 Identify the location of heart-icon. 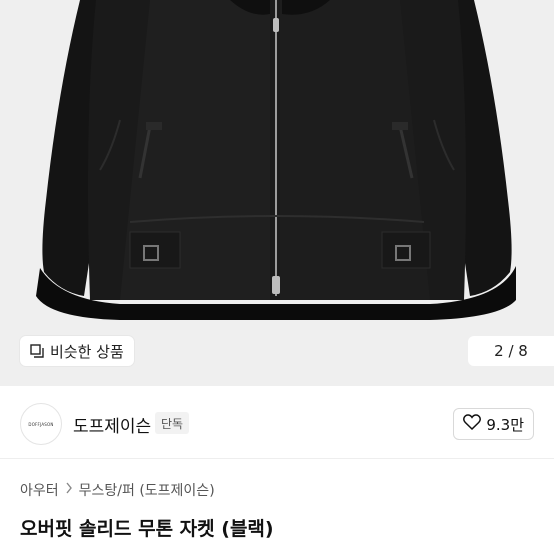
(472, 424).